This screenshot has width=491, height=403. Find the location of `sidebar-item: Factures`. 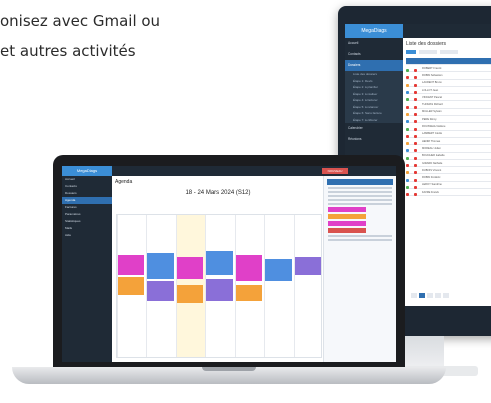

sidebar-item: Factures is located at coordinates (87, 207).